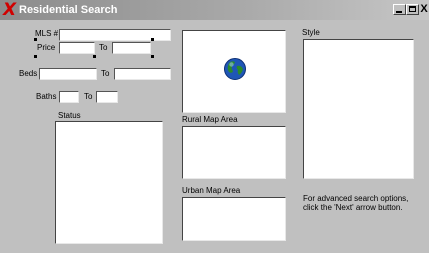 Image resolution: width=429 pixels, height=256 pixels. I want to click on beds-from-input, so click(68, 74).